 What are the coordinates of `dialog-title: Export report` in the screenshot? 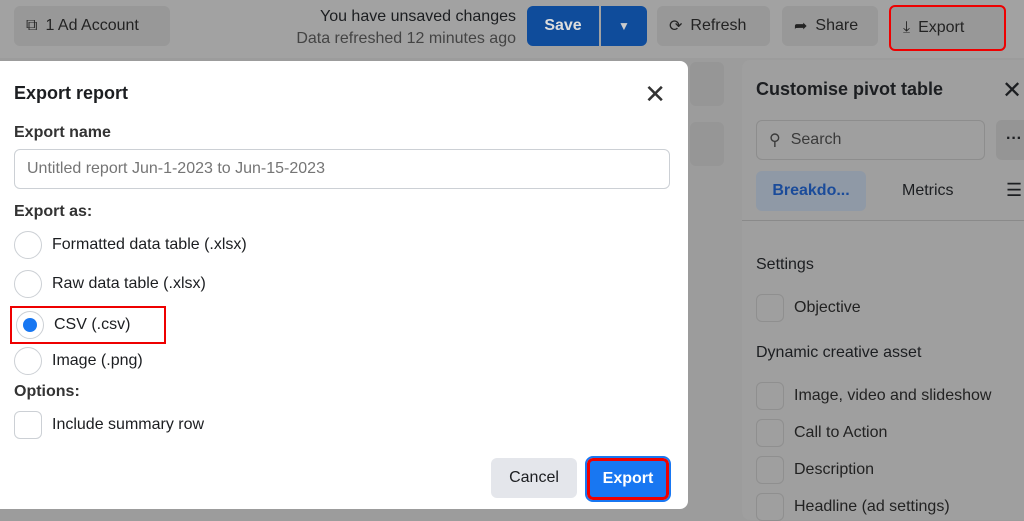 It's located at (71, 93).